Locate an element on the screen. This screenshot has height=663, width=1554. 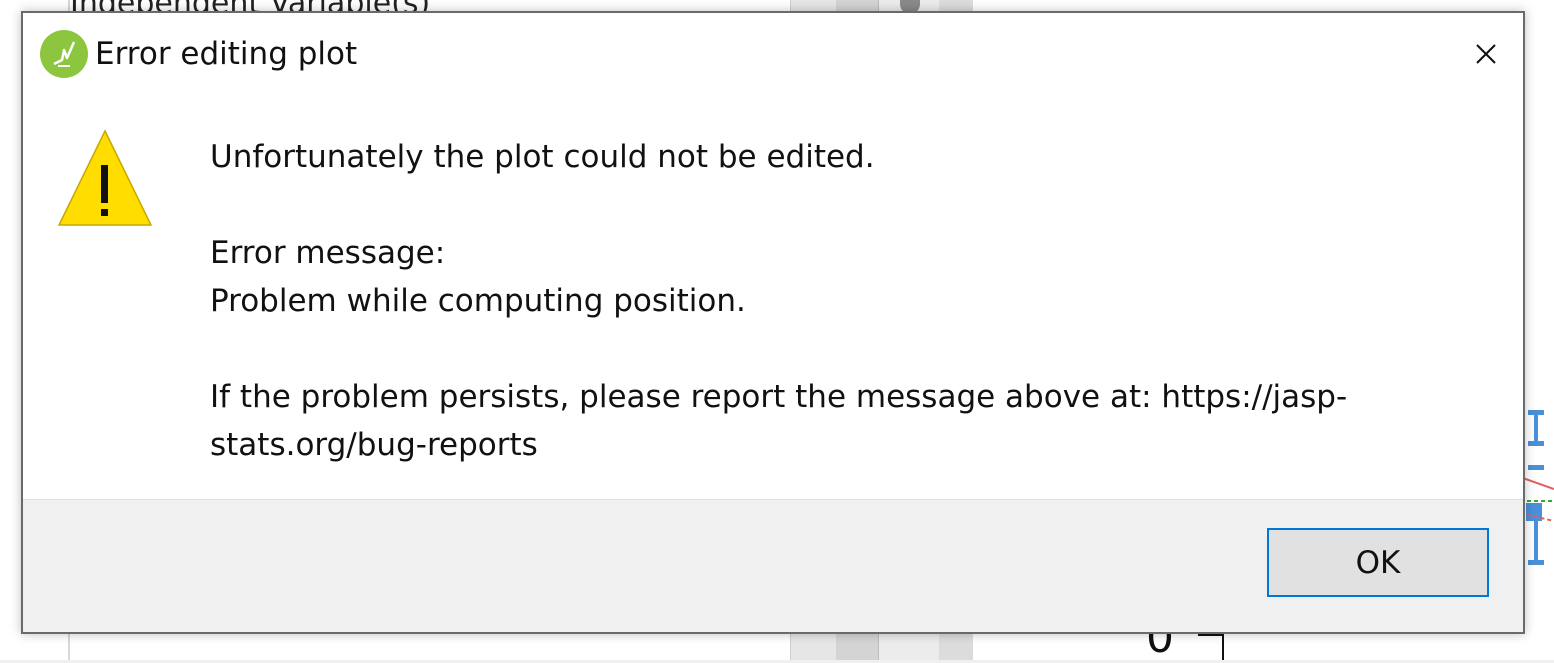
message-error-label: Error message: is located at coordinates (328, 253).